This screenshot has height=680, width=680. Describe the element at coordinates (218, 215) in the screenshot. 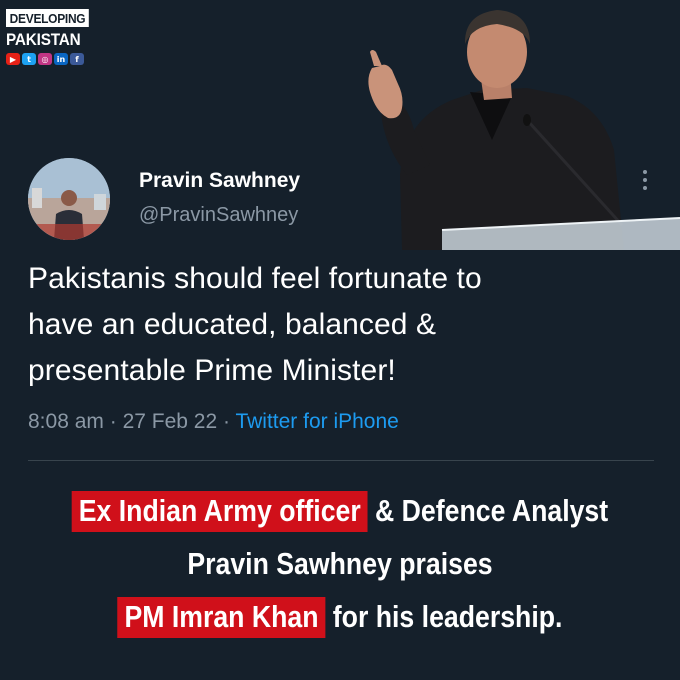

I see `tweet-author-handle: @PravinSawhney` at that location.